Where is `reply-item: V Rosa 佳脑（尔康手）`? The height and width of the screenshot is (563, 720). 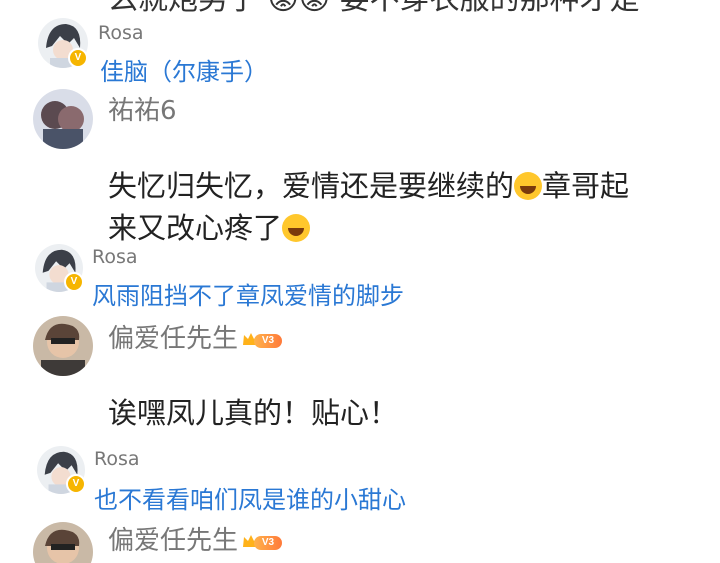
reply-item: V Rosa 佳脑（尔康手） is located at coordinates (360, 52).